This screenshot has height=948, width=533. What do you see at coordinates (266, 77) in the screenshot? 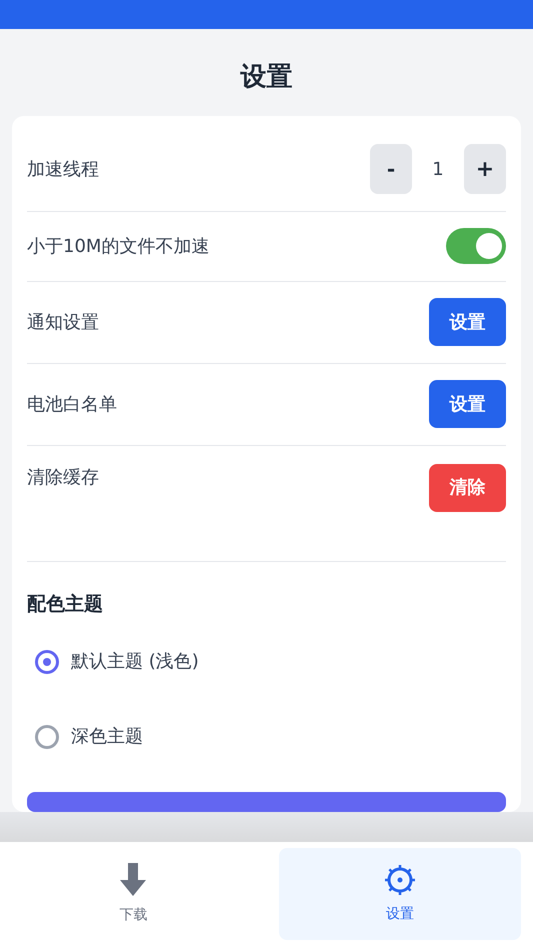
I see `page-title: 设置` at bounding box center [266, 77].